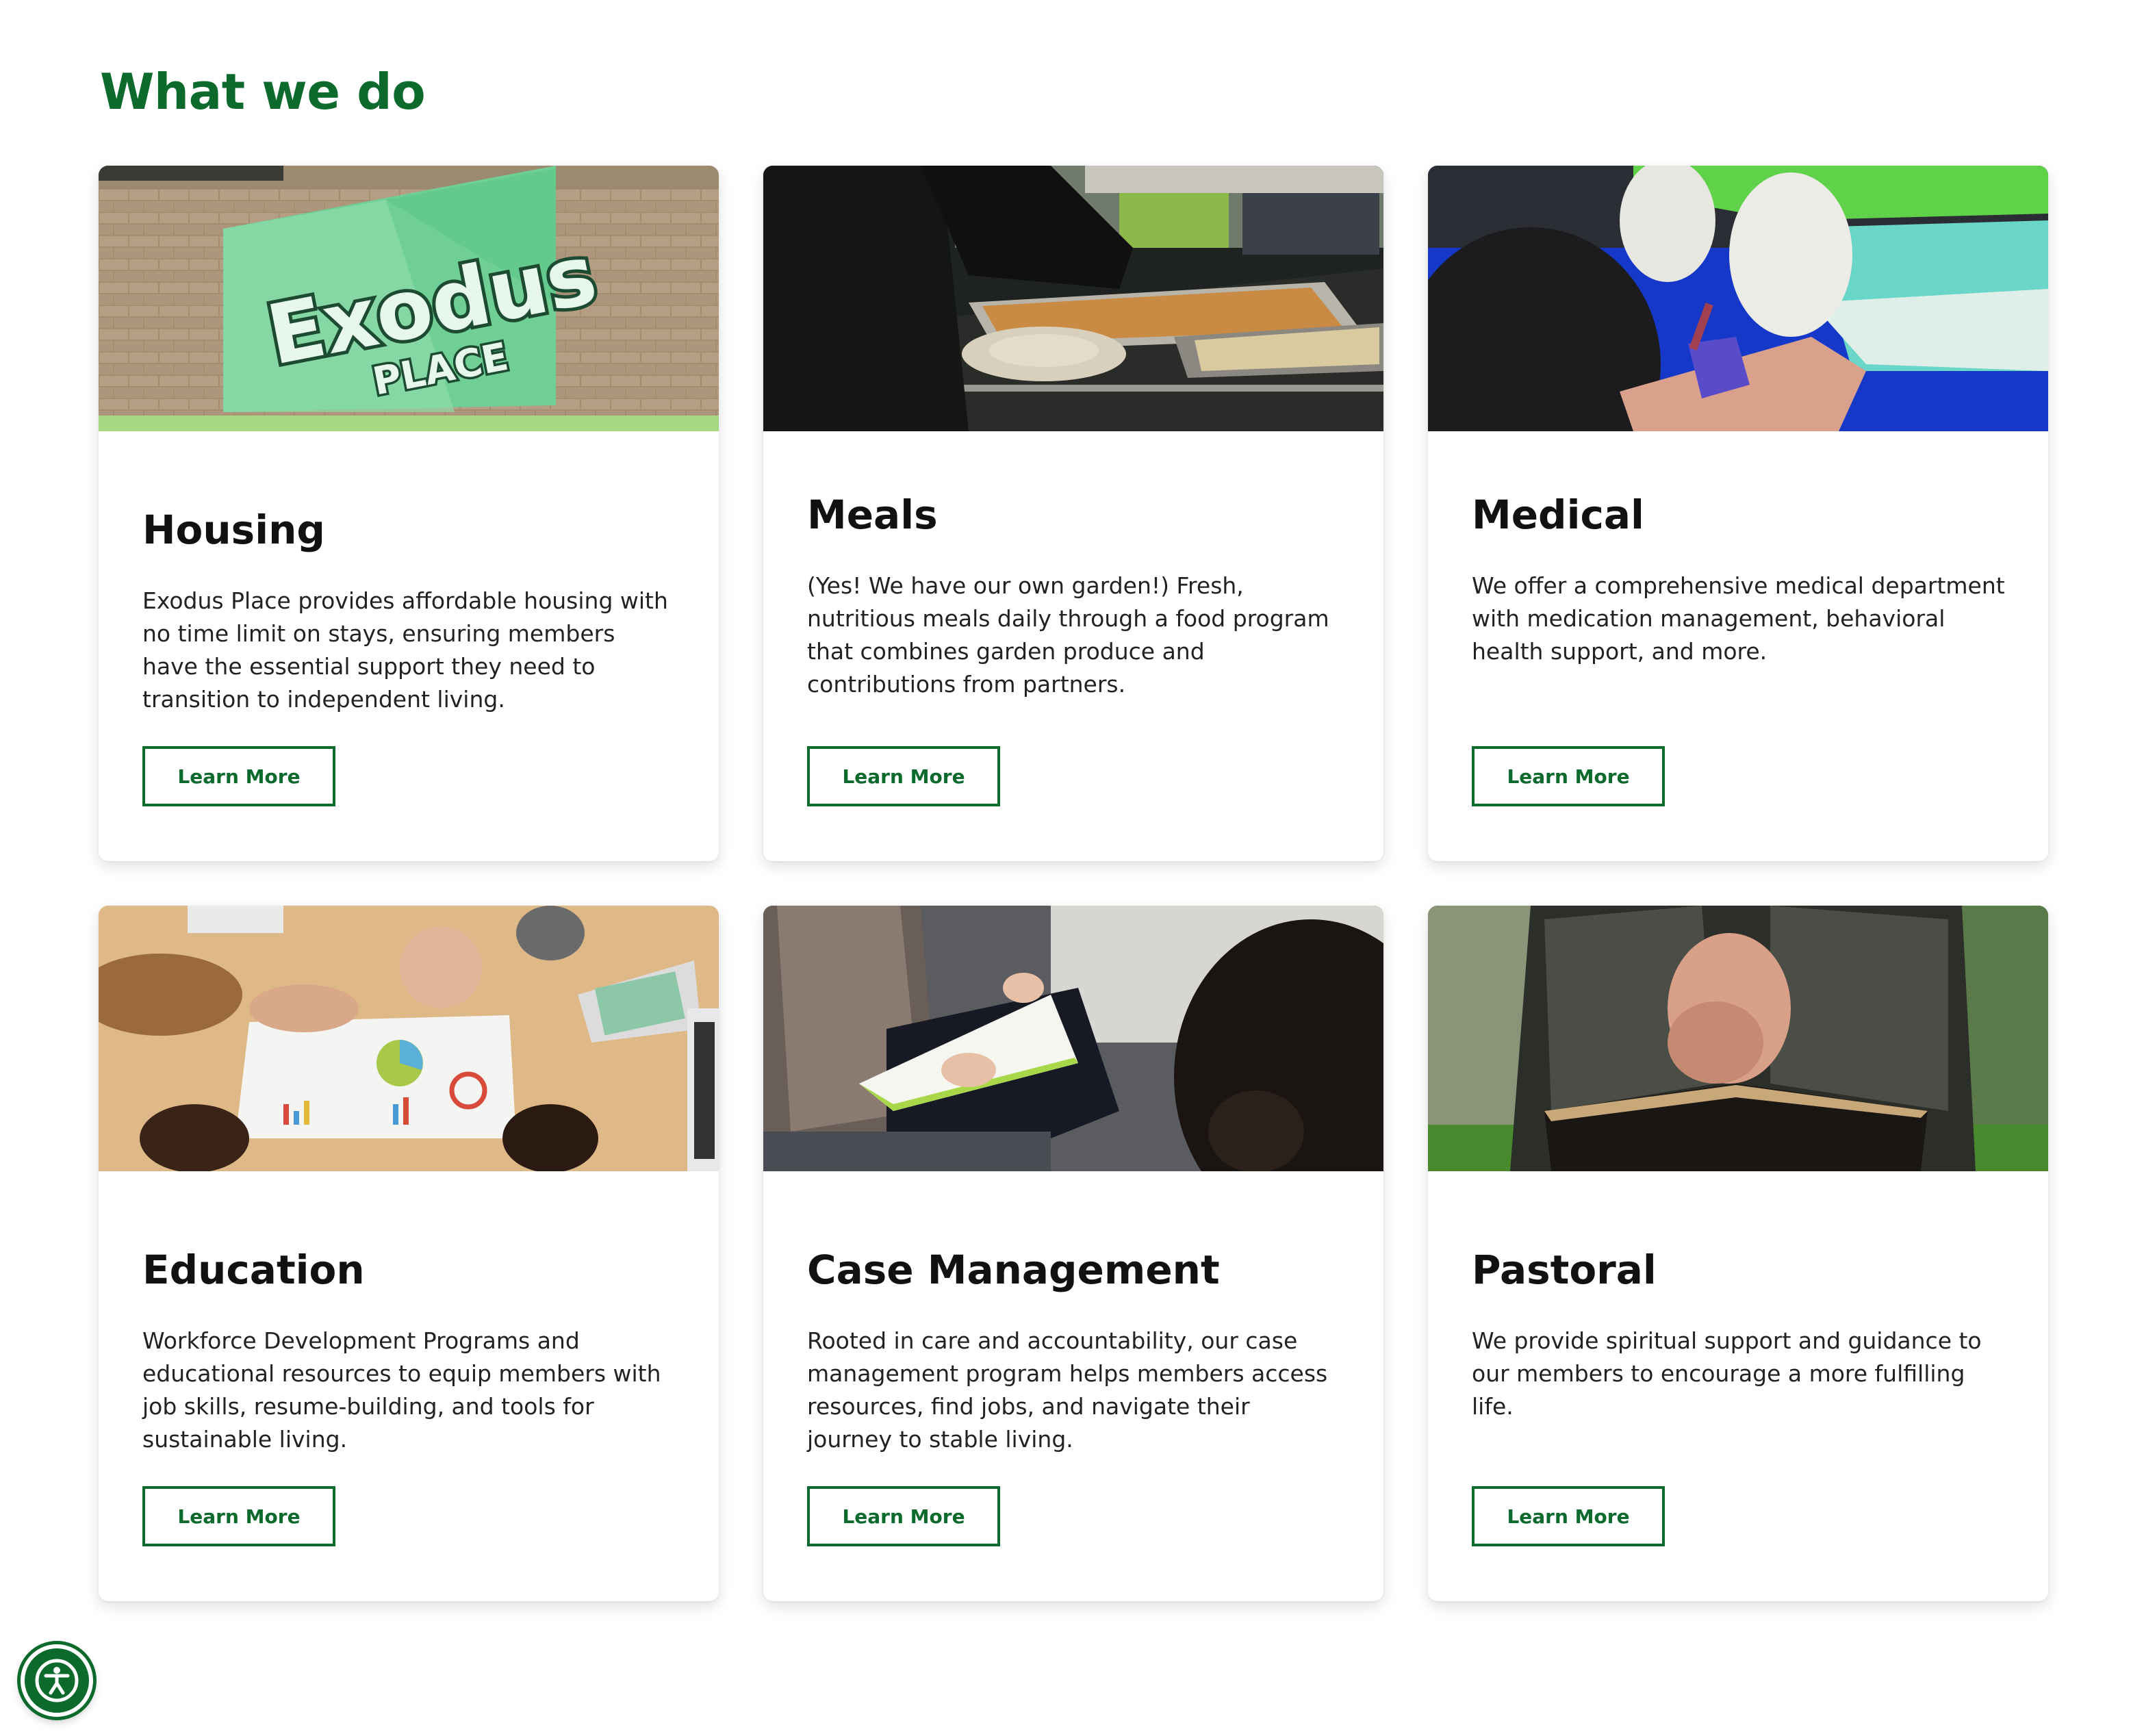 Image resolution: width=2144 pixels, height=1736 pixels. I want to click on meals-image, so click(1073, 298).